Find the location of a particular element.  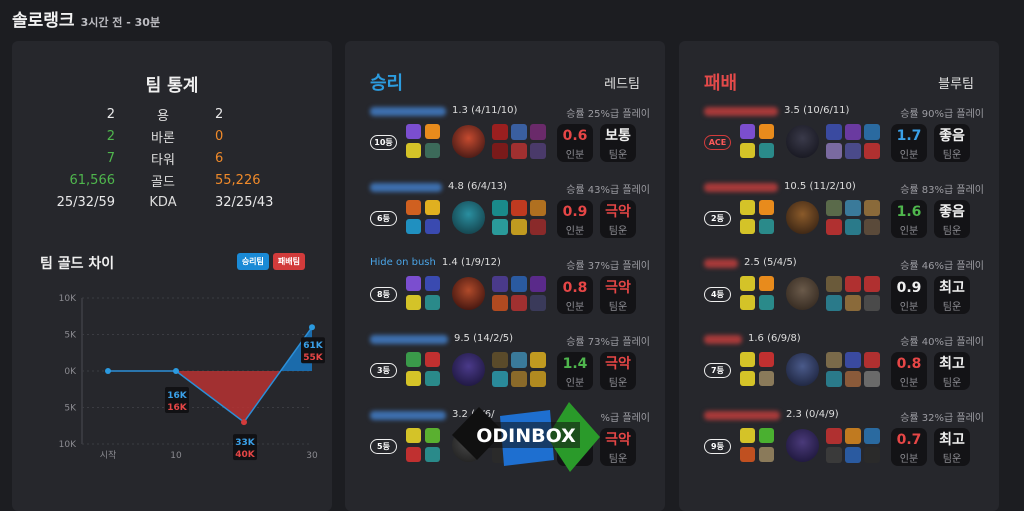

player-row: 3.5 (10/6/11) 승률 90%급 플레이 ACE 1.7 인분 좋음 팀운 is located at coordinates (844, 135).